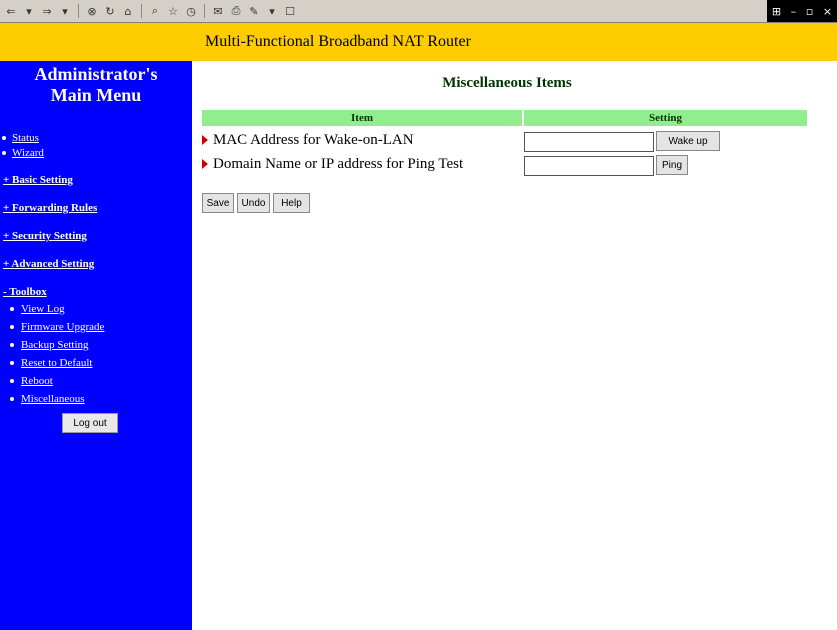  What do you see at coordinates (290, 11) in the screenshot?
I see `discuss-icon: ☐` at bounding box center [290, 11].